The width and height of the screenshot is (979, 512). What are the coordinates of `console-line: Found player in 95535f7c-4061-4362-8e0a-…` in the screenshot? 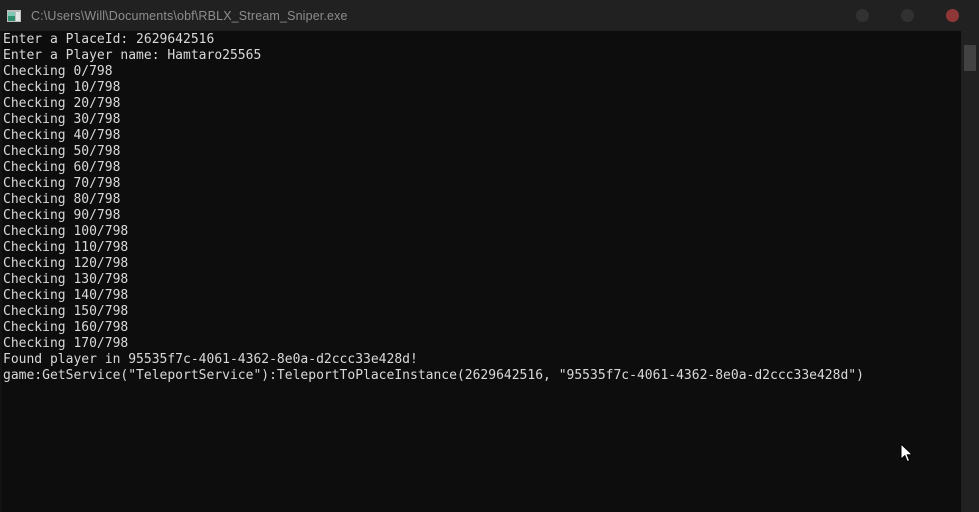 It's located at (210, 359).